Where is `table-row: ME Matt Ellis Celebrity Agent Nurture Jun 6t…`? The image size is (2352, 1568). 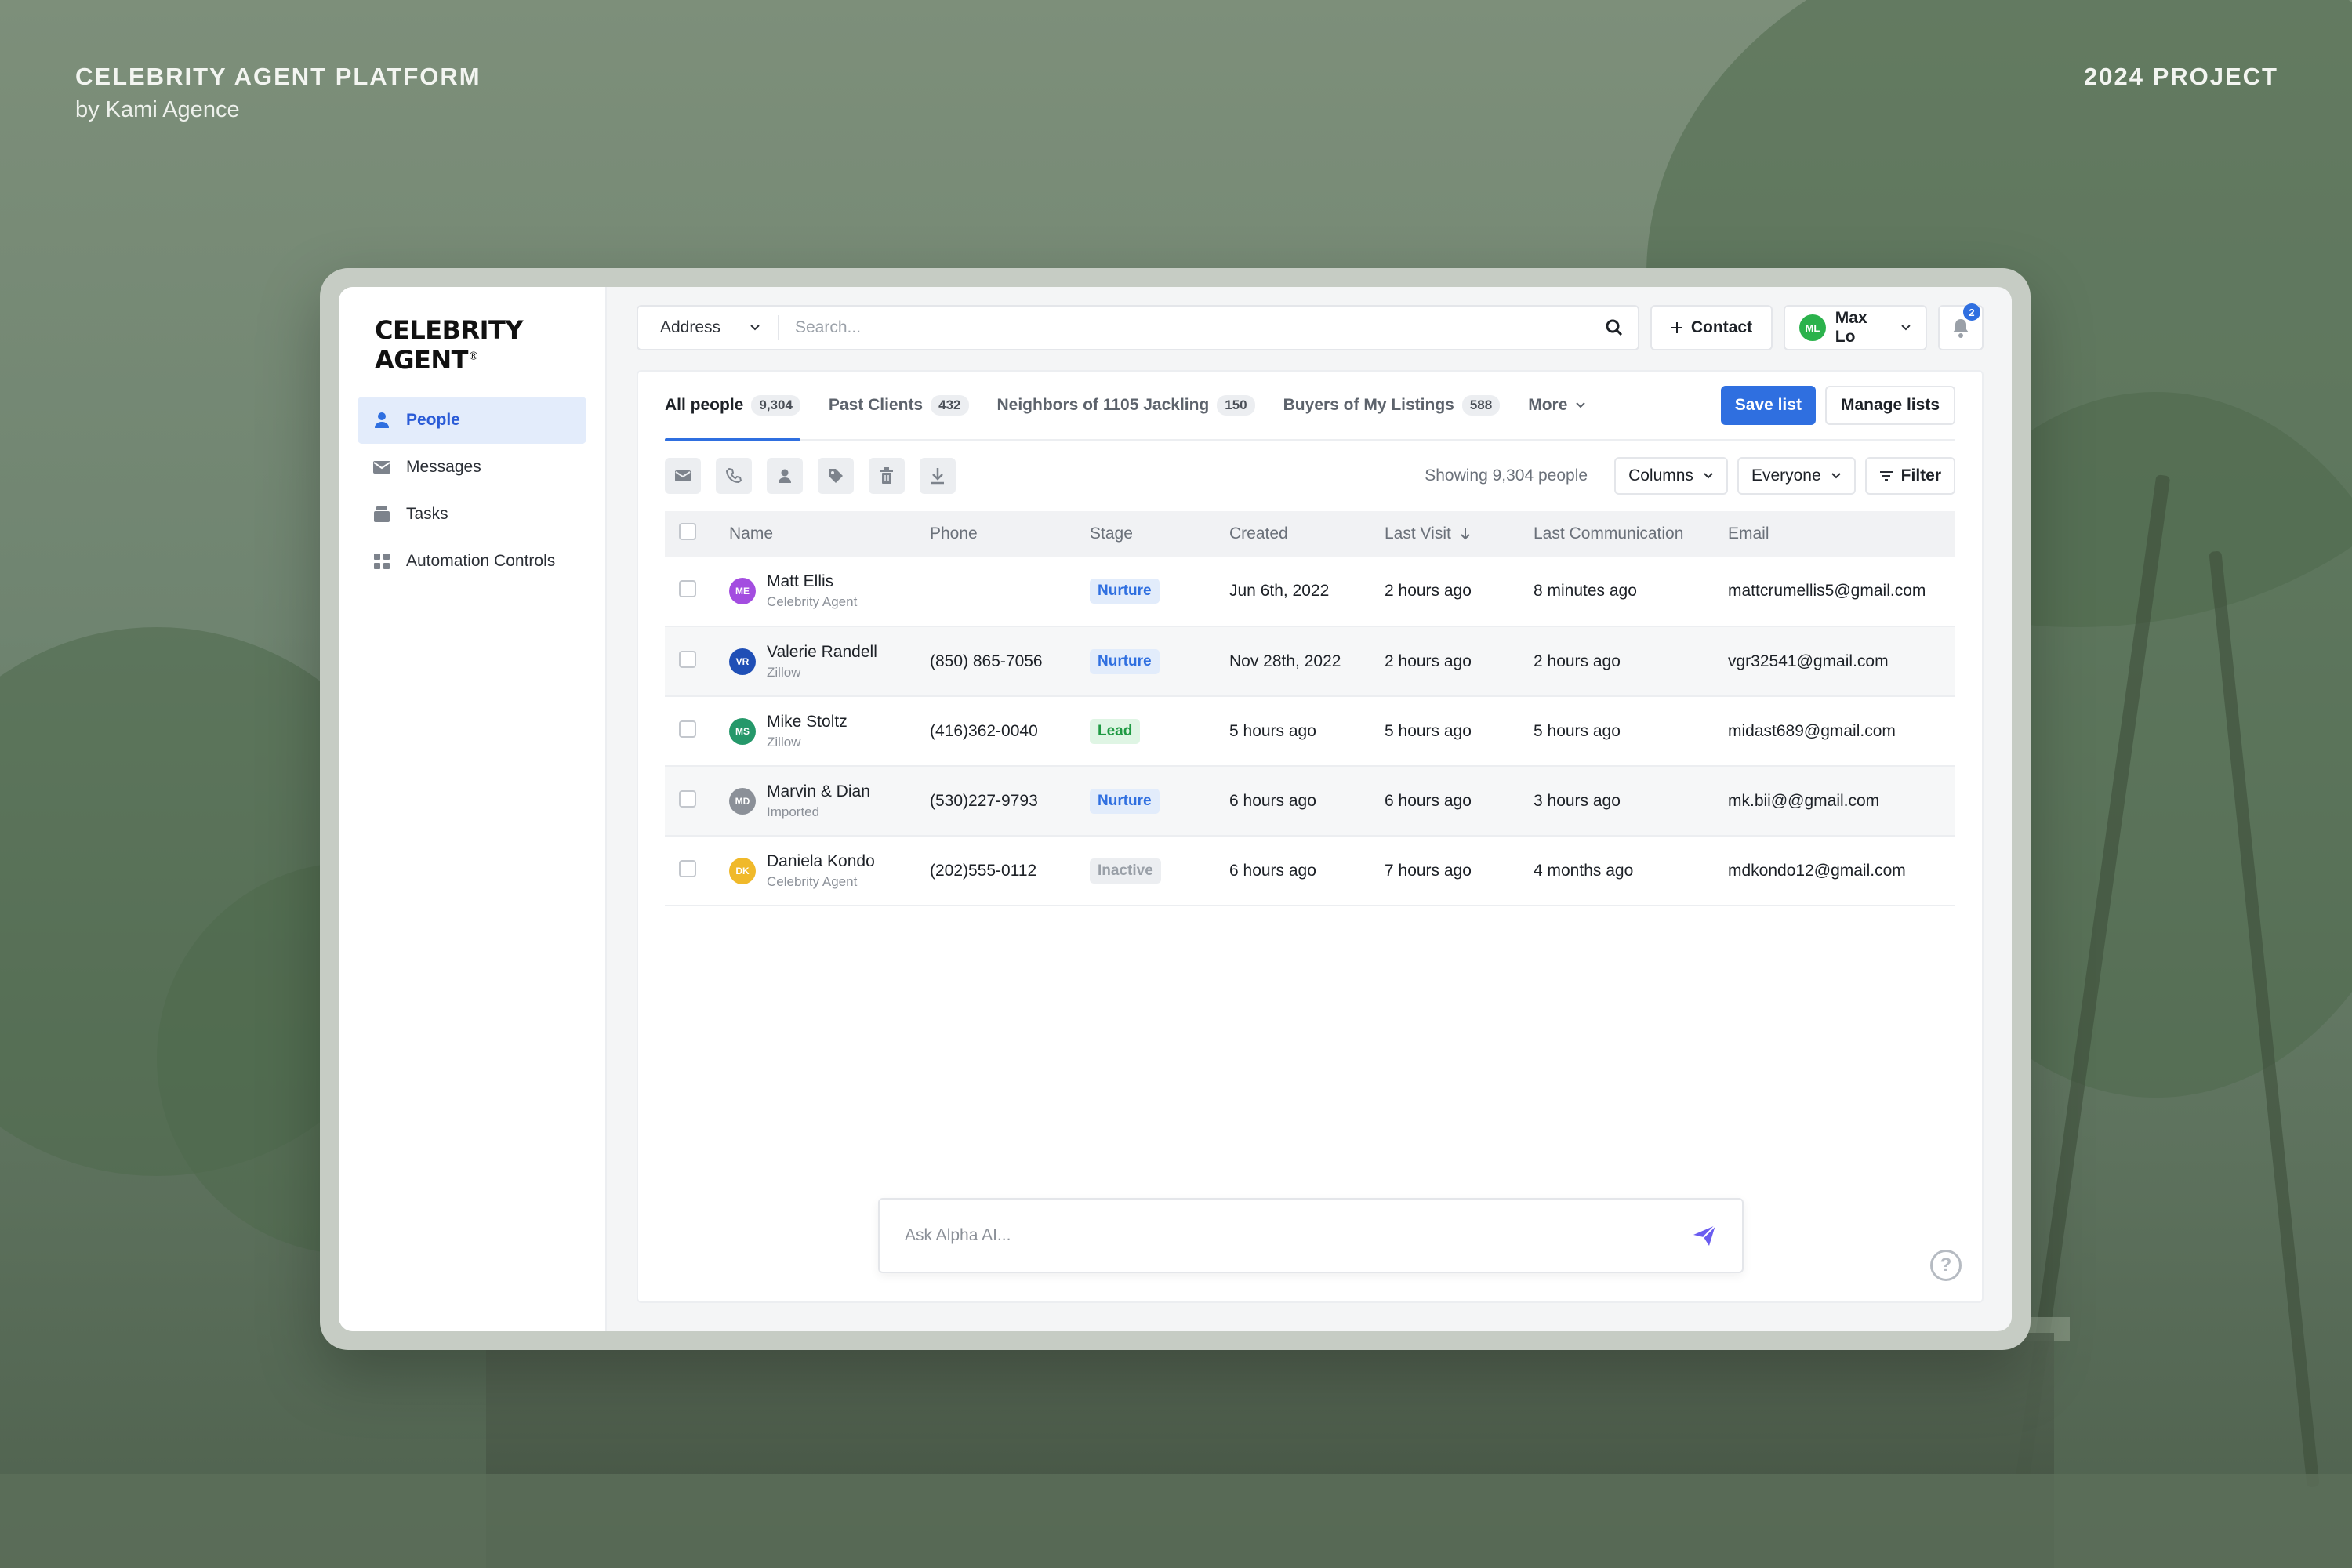 table-row: ME Matt Ellis Celebrity Agent Nurture Jun 6t… is located at coordinates (1310, 591).